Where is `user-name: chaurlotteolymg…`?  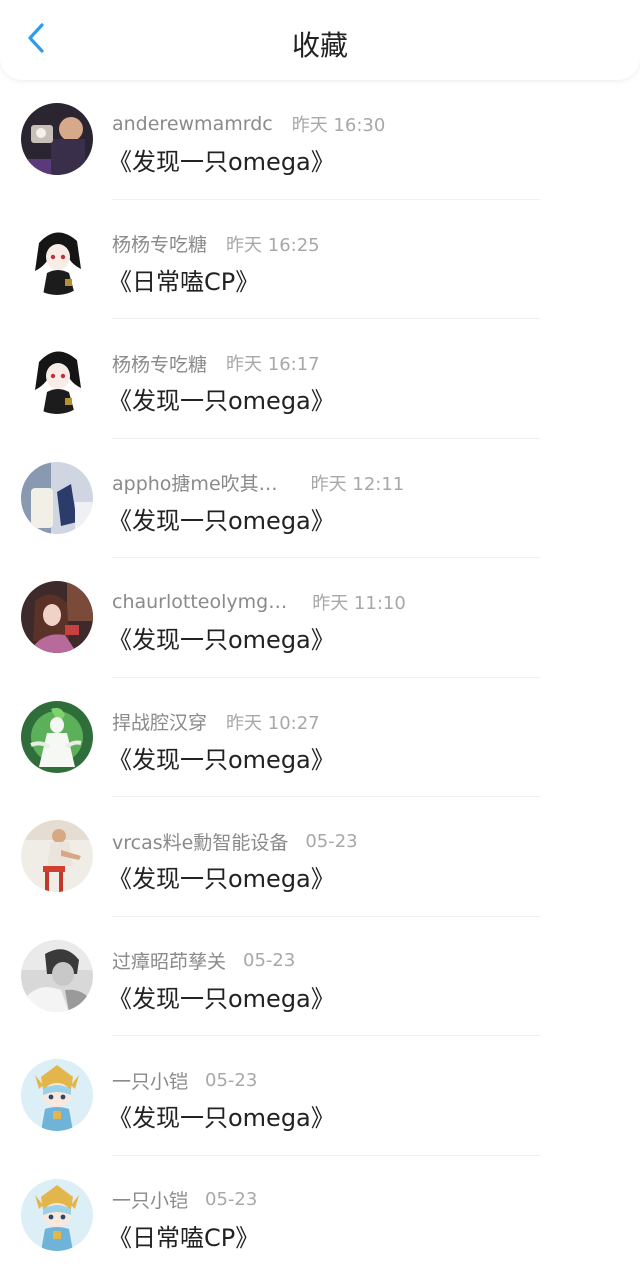
user-name: chaurlotteolymg… is located at coordinates (199, 602).